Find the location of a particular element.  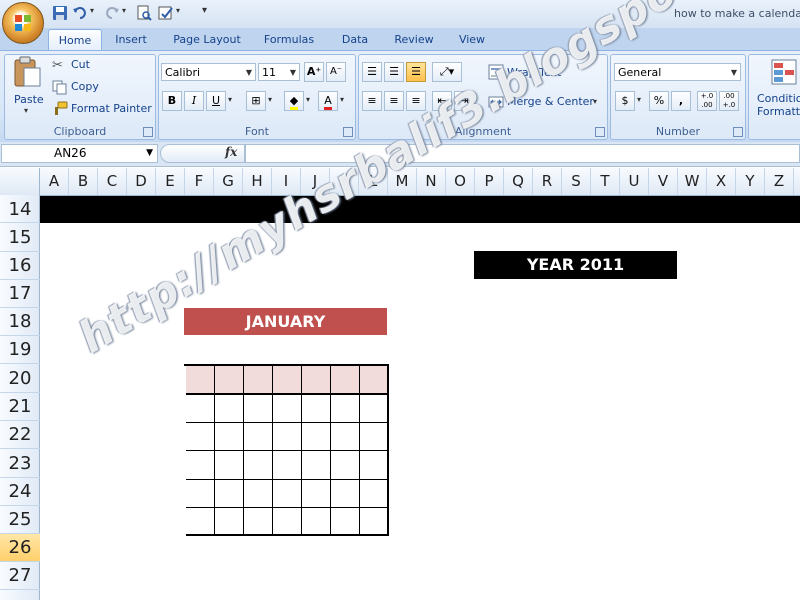

office-button is located at coordinates (23, 23).